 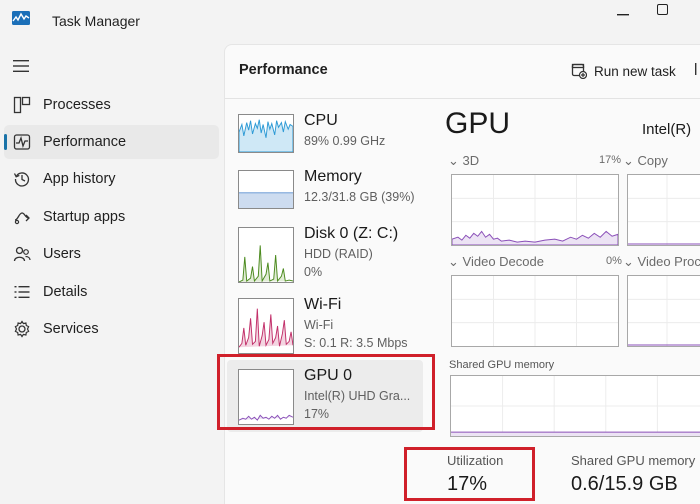 What do you see at coordinates (323, 304) in the screenshot?
I see `resource-name: Wi-Fi` at bounding box center [323, 304].